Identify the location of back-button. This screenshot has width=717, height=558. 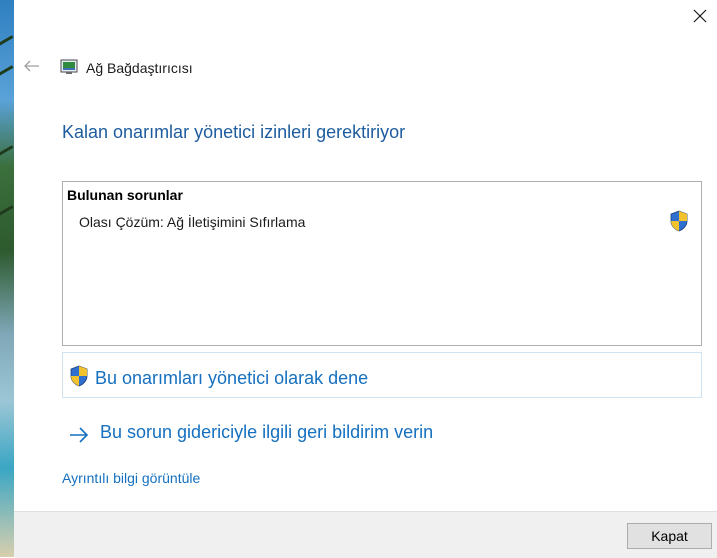
(32, 66).